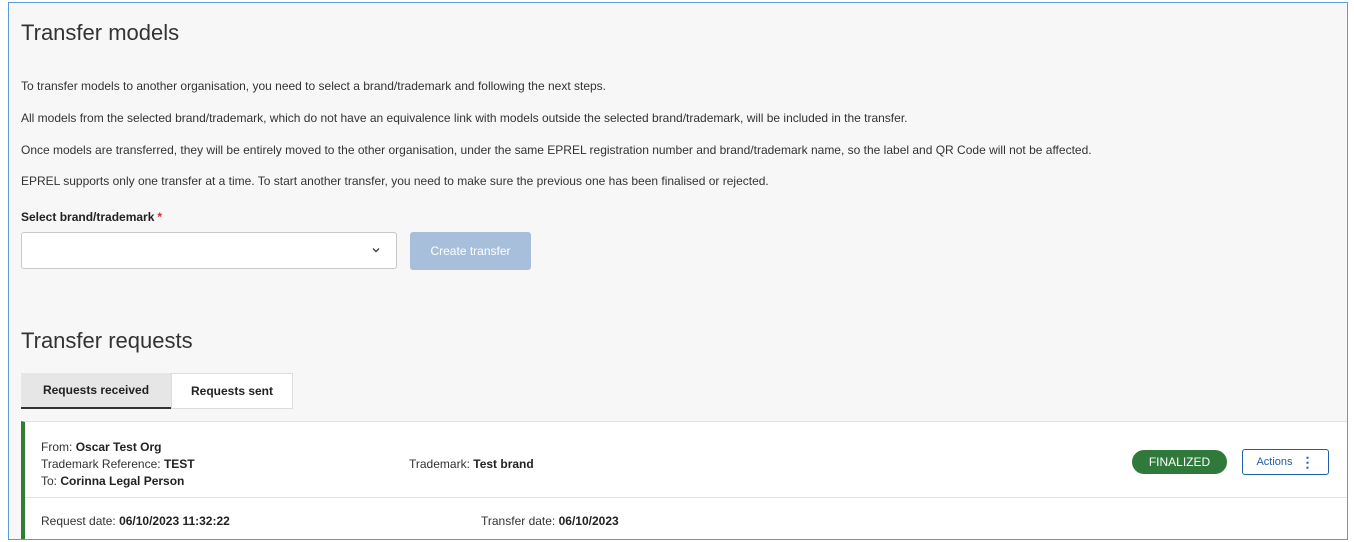  Describe the element at coordinates (100, 32) in the screenshot. I see `page-title: Transfer models` at that location.